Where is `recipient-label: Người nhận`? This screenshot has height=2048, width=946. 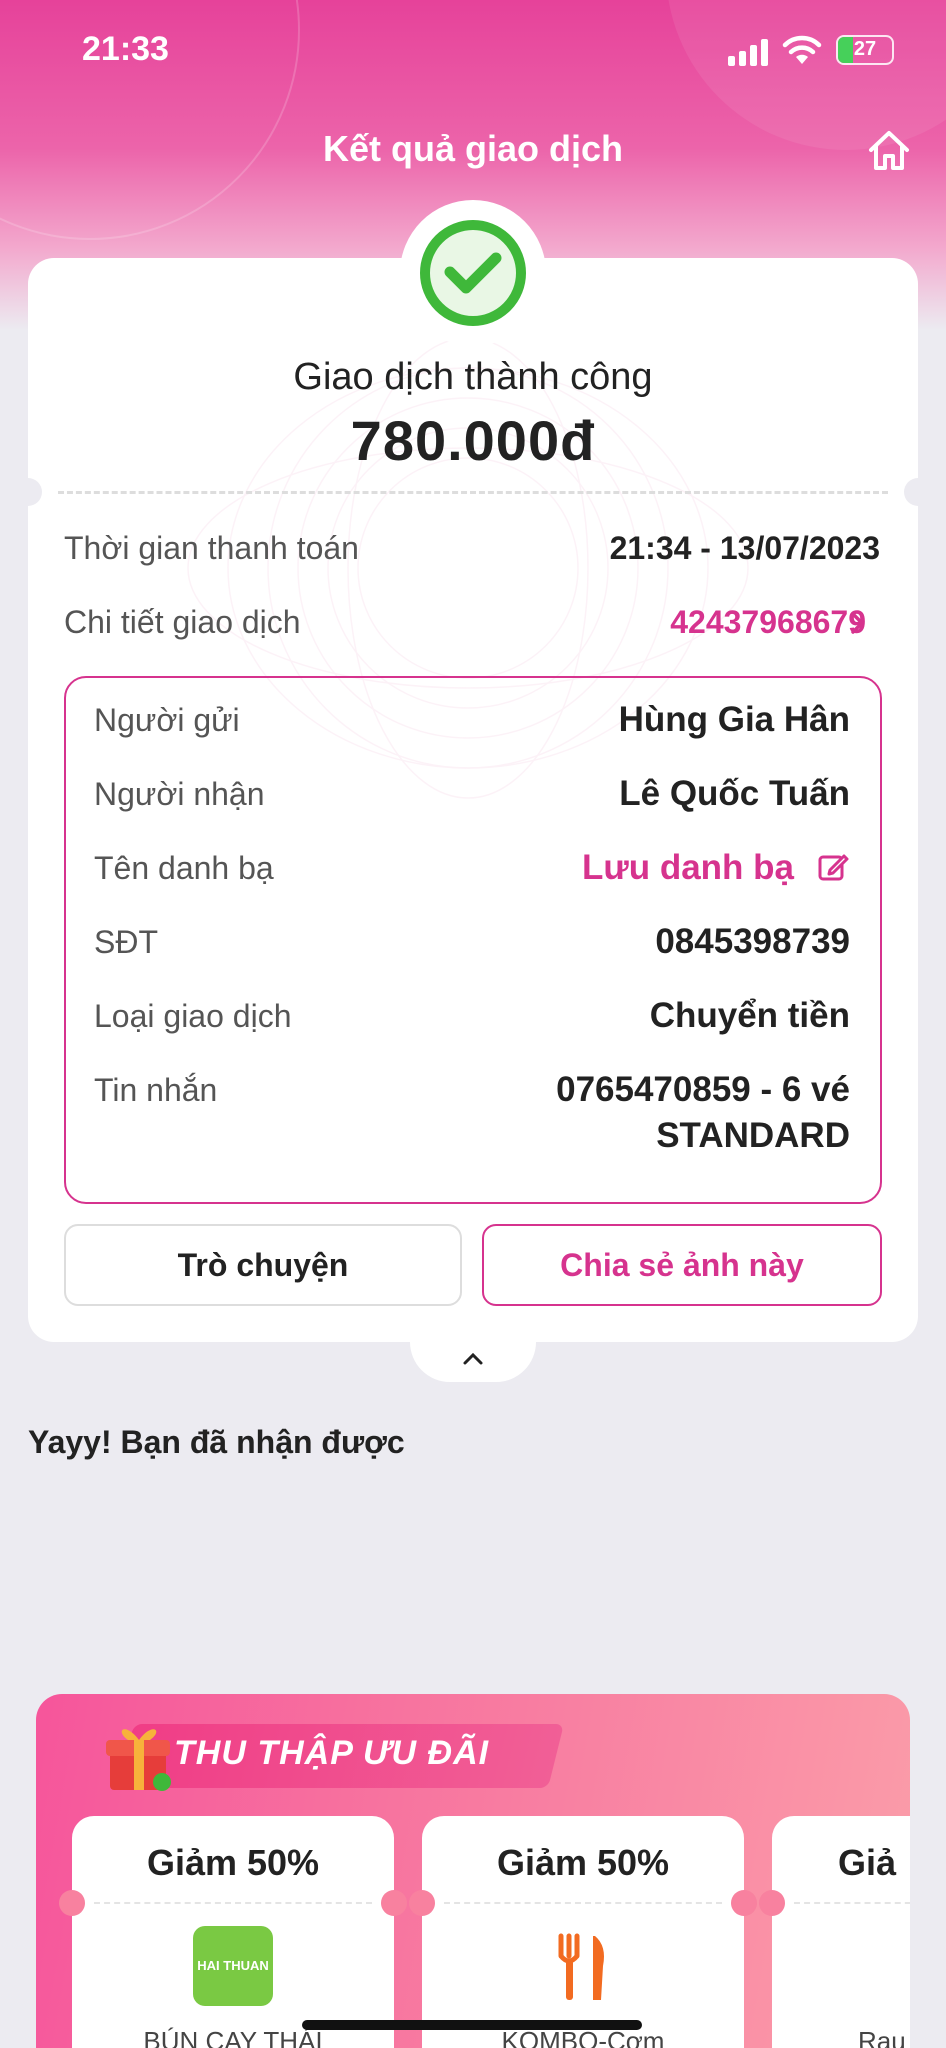 recipient-label: Người nhận is located at coordinates (179, 794).